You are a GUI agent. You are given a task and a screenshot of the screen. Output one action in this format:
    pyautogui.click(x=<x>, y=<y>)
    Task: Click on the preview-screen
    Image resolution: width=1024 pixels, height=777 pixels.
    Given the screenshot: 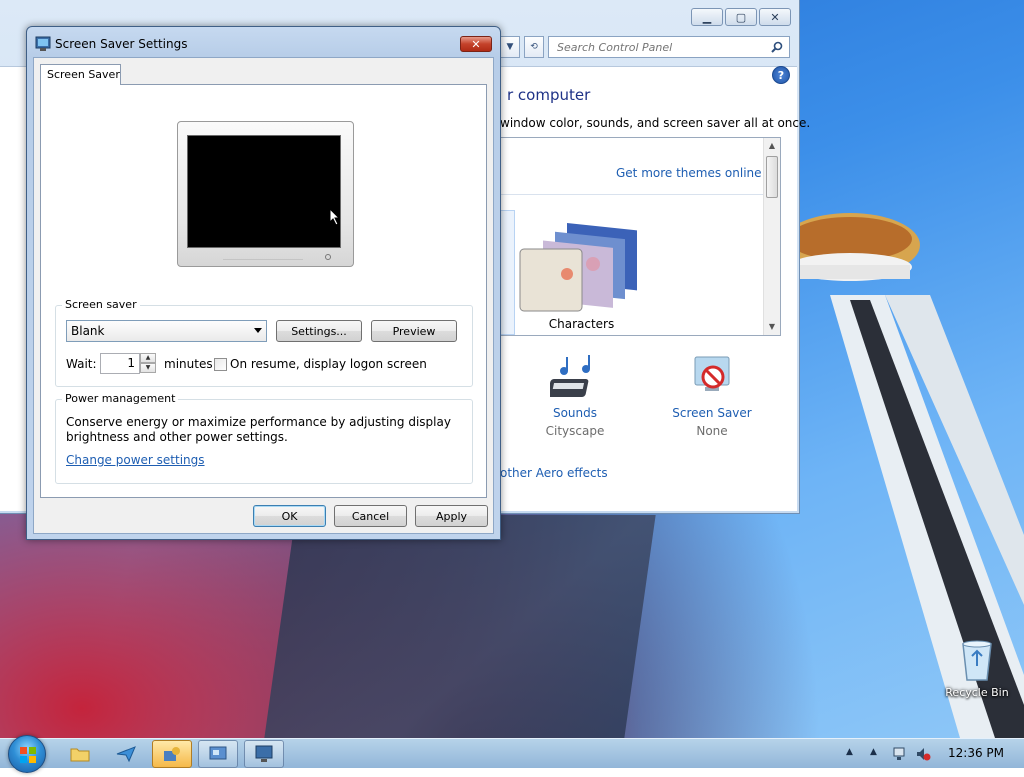 What is the action you would take?
    pyautogui.click(x=264, y=191)
    